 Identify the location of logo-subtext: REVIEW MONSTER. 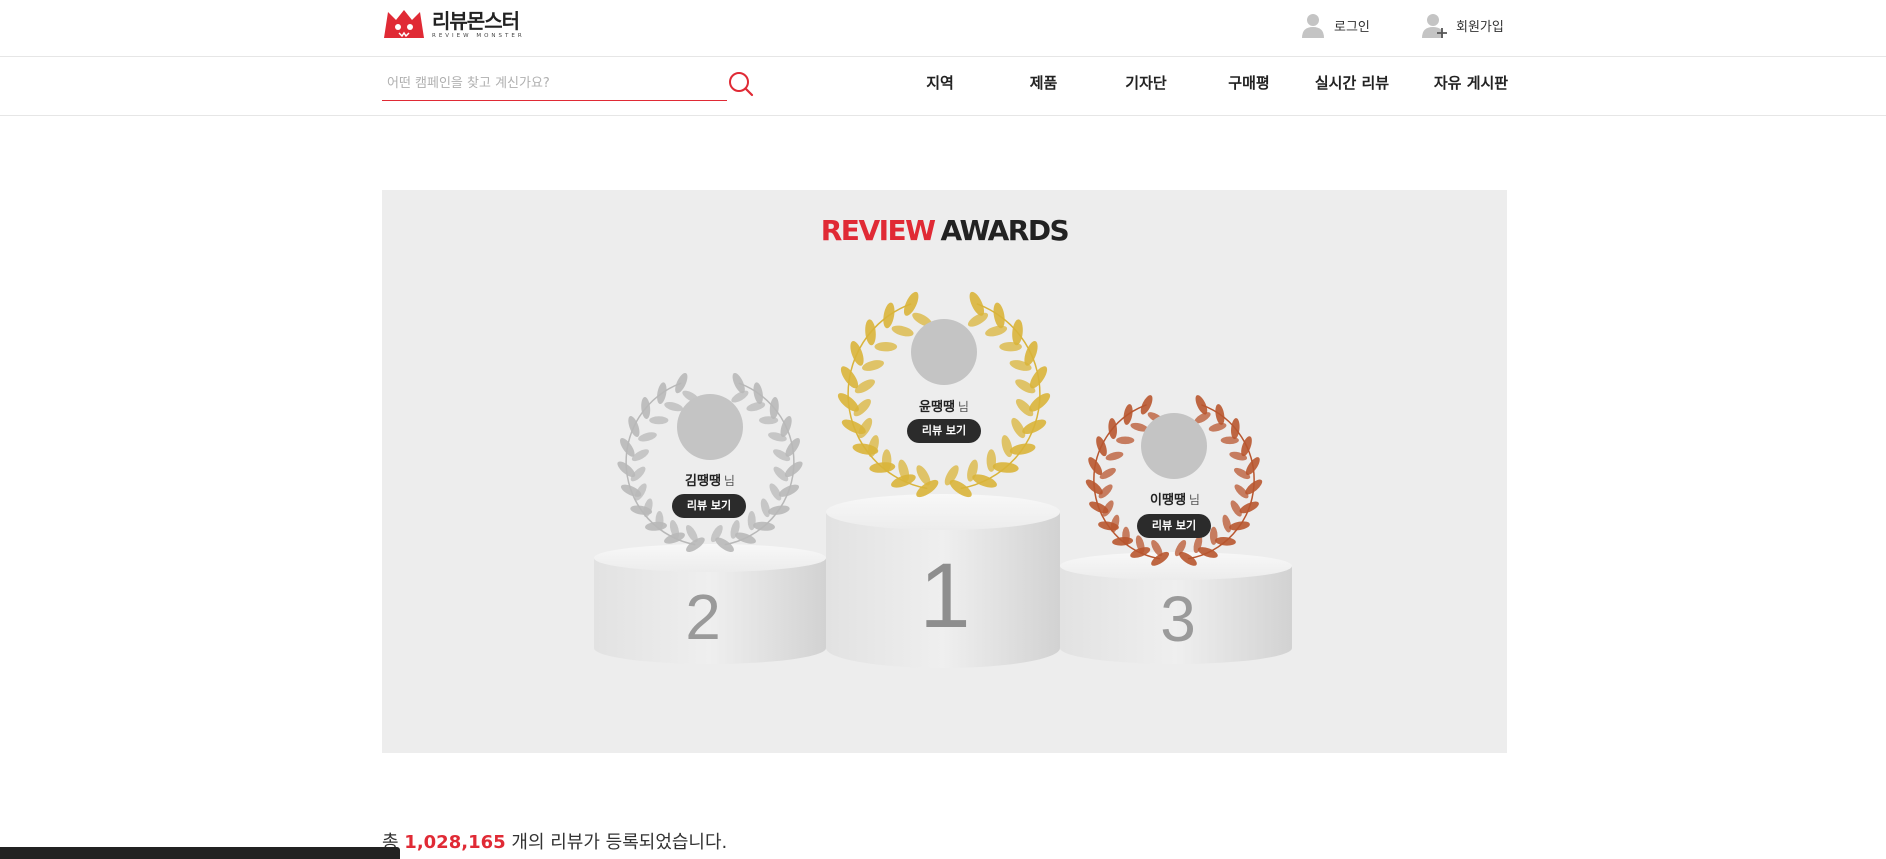
(478, 35).